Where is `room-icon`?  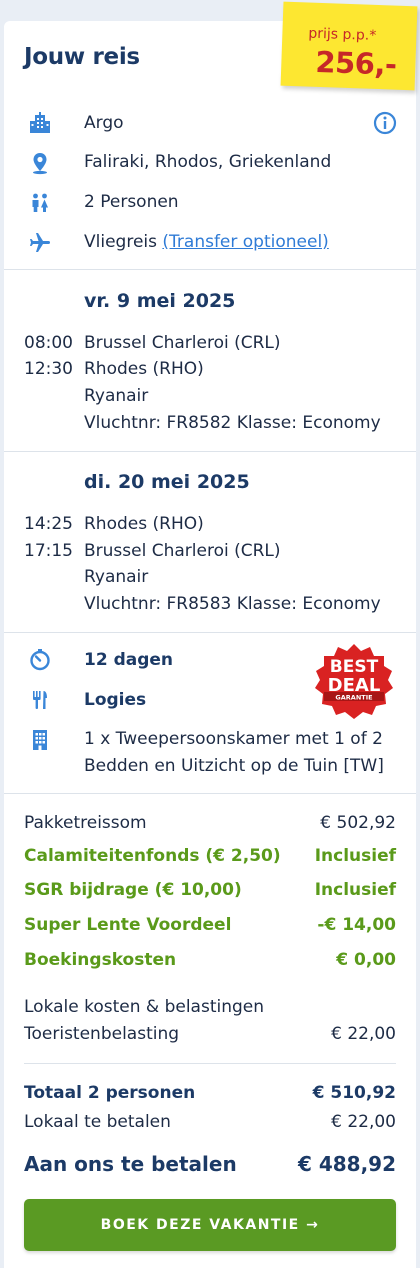 room-icon is located at coordinates (40, 740).